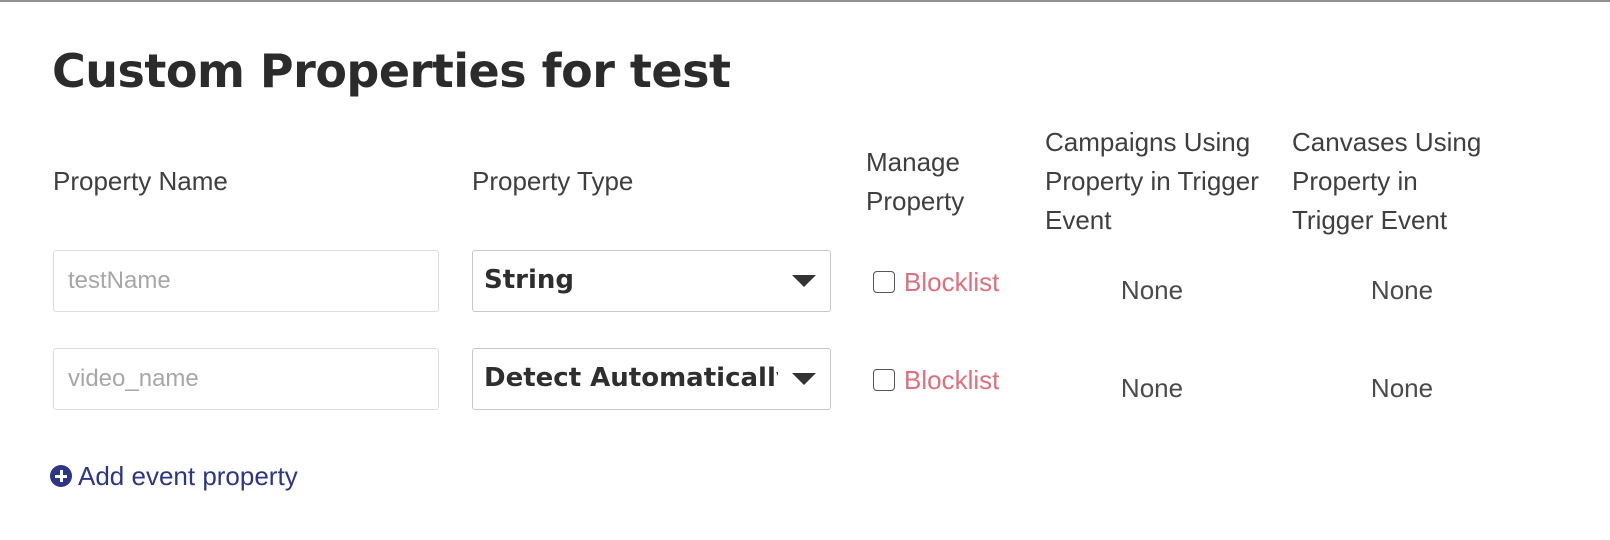 This screenshot has width=1610, height=540. What do you see at coordinates (140, 181) in the screenshot?
I see `column-header-property-name: Property Name` at bounding box center [140, 181].